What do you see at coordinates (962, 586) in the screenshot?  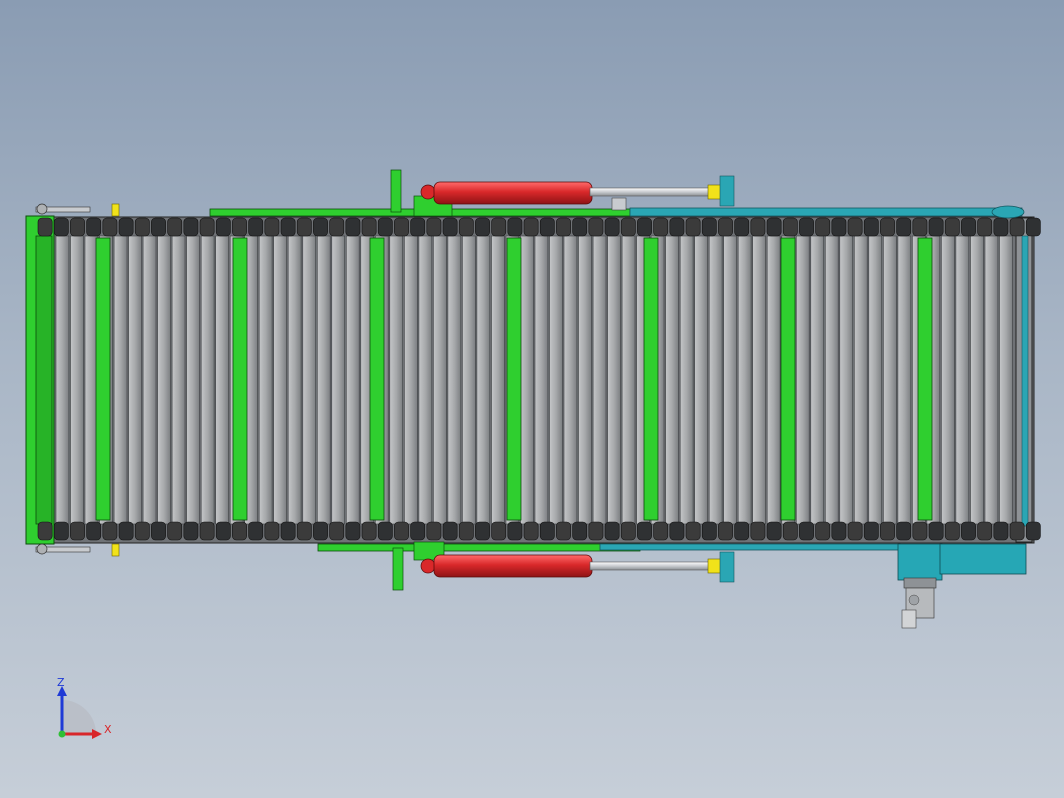 I see `drive-motor-assembly` at bounding box center [962, 586].